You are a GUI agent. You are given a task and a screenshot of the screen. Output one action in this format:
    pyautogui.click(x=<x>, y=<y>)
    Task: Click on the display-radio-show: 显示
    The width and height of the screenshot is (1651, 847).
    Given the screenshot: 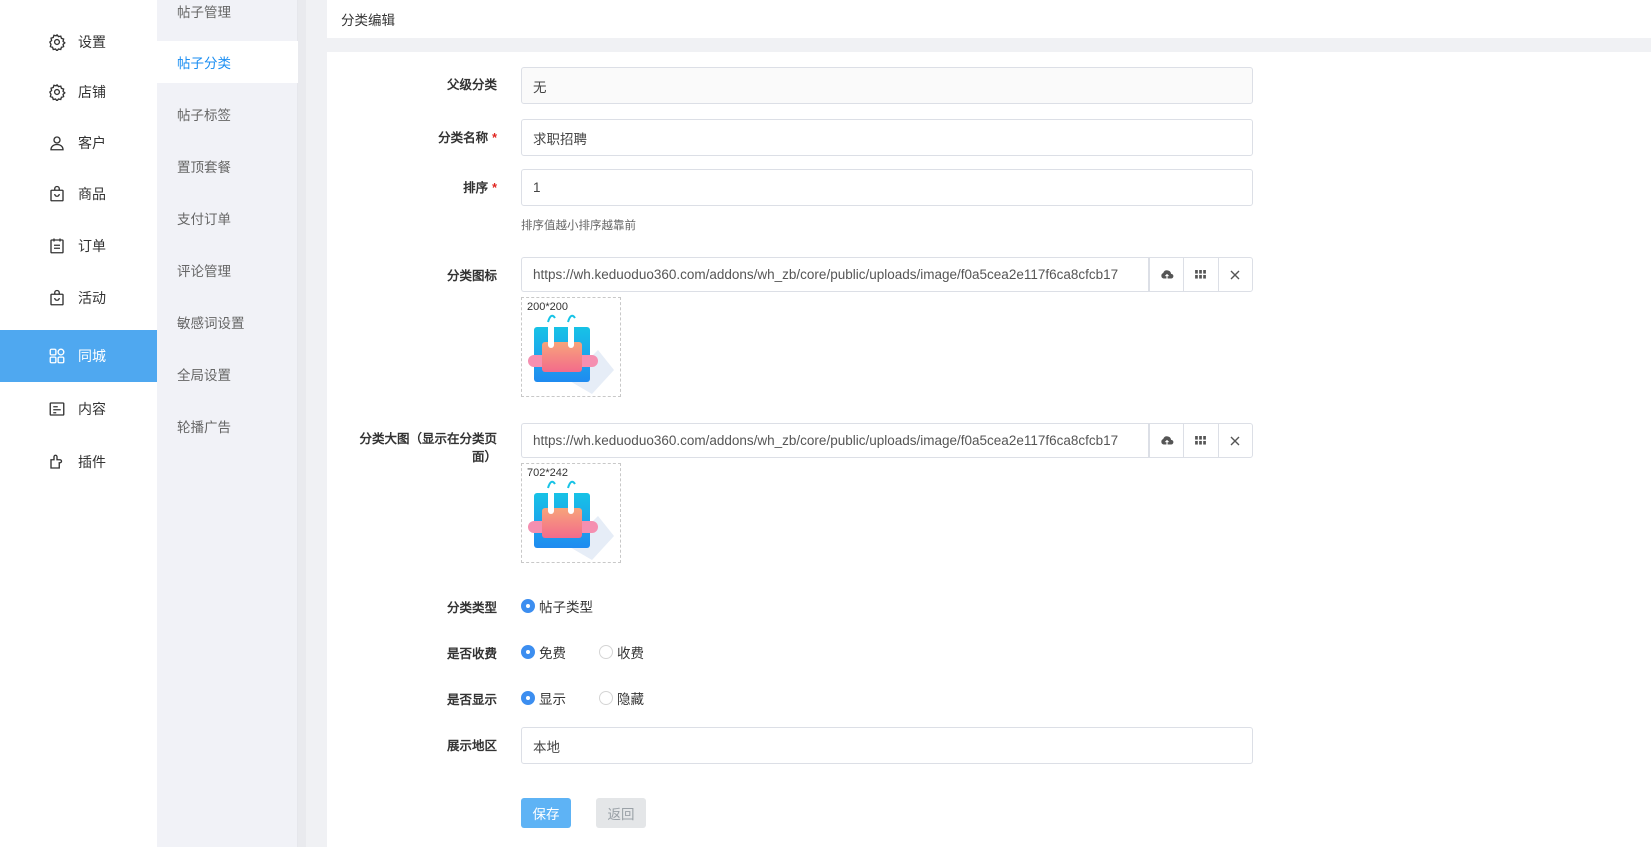 What is the action you would take?
    pyautogui.click(x=543, y=698)
    